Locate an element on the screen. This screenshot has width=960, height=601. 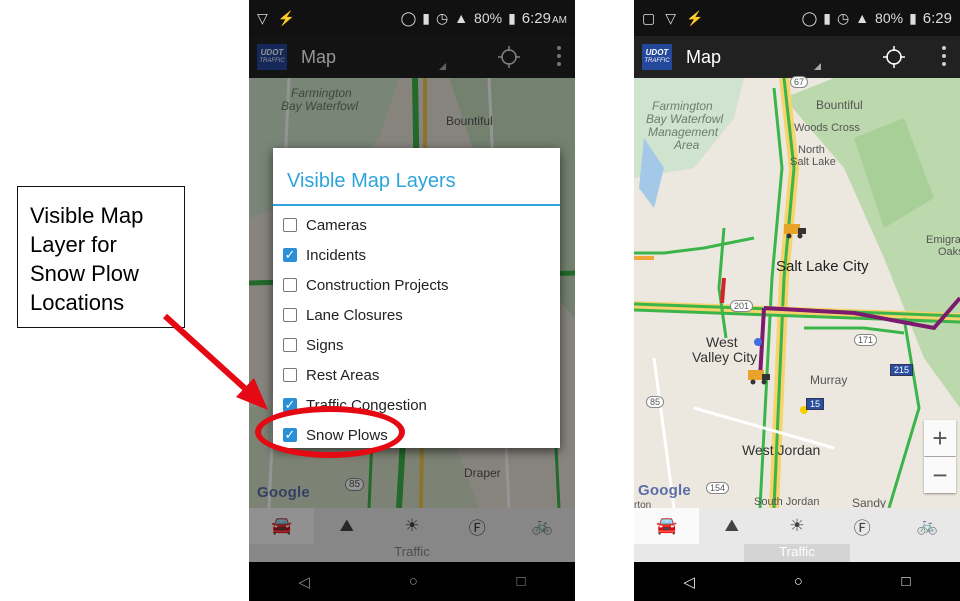
callout-line: Locations is located at coordinates (77, 302).